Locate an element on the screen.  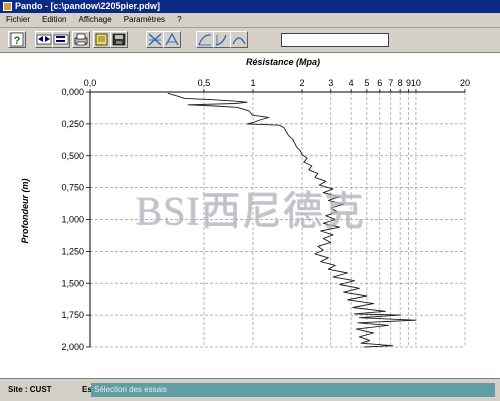
toolbar-input is located at coordinates (335, 40).